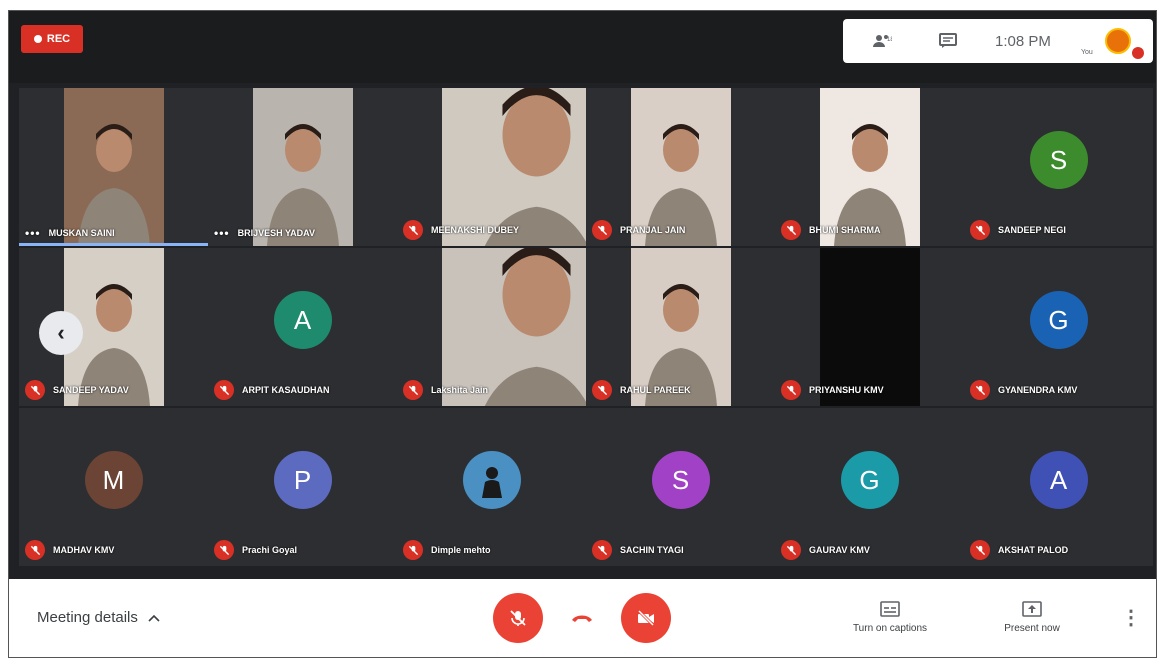 This screenshot has height=665, width=1162. I want to click on participant-name: GYANENDRA KMV, so click(1038, 390).